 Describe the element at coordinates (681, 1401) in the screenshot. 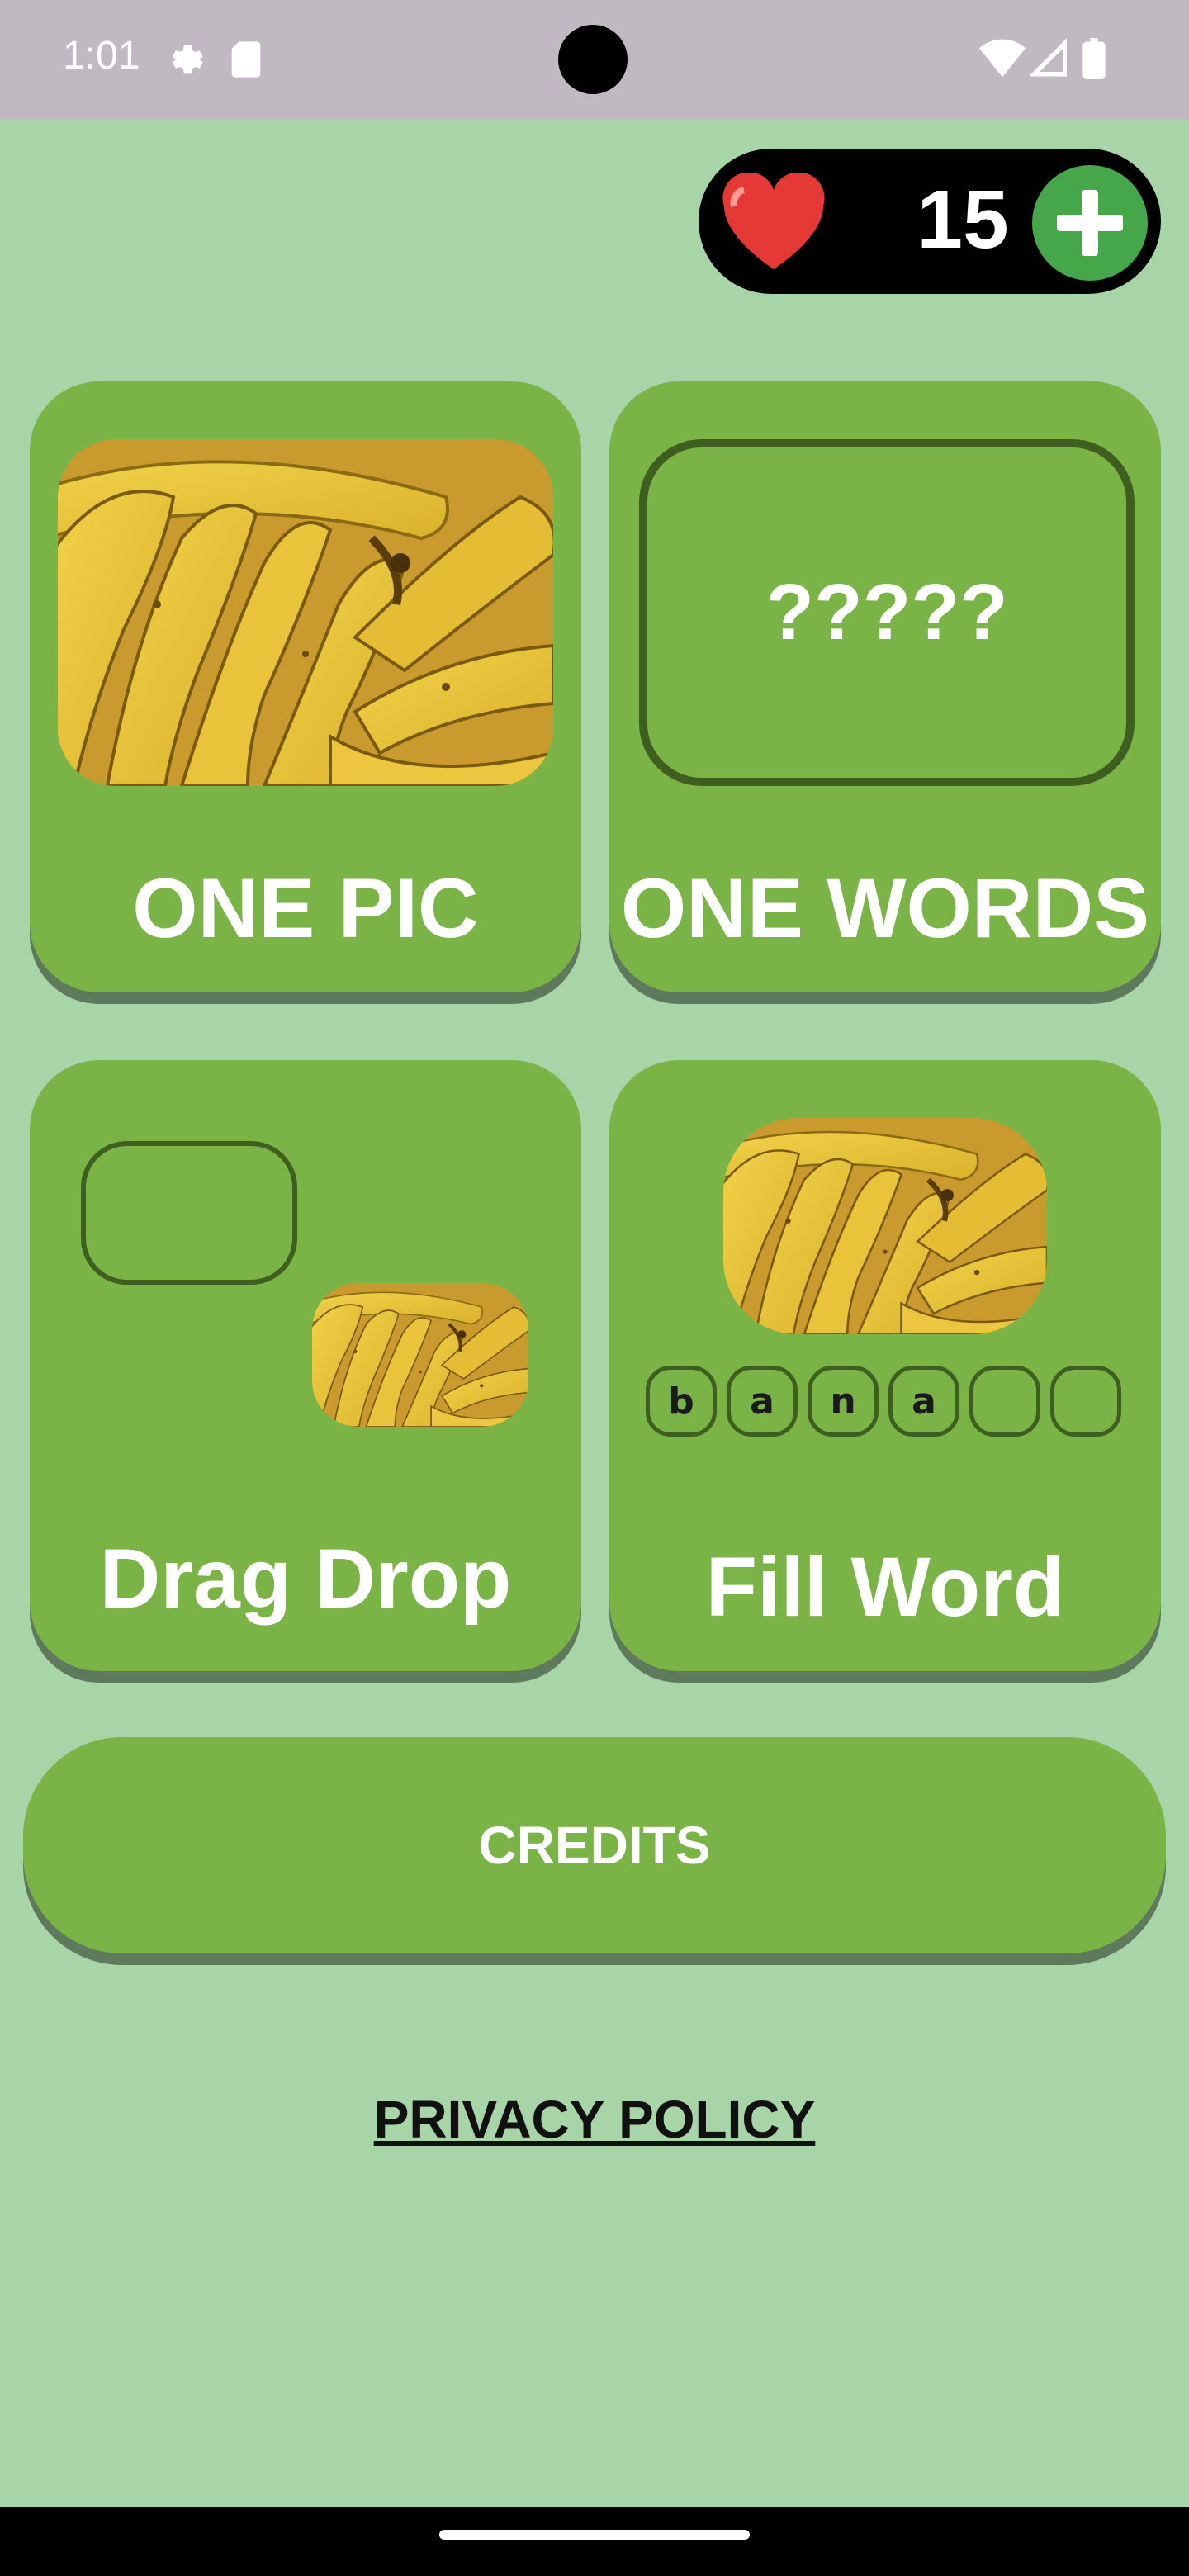

I see `letter-slot: b` at that location.